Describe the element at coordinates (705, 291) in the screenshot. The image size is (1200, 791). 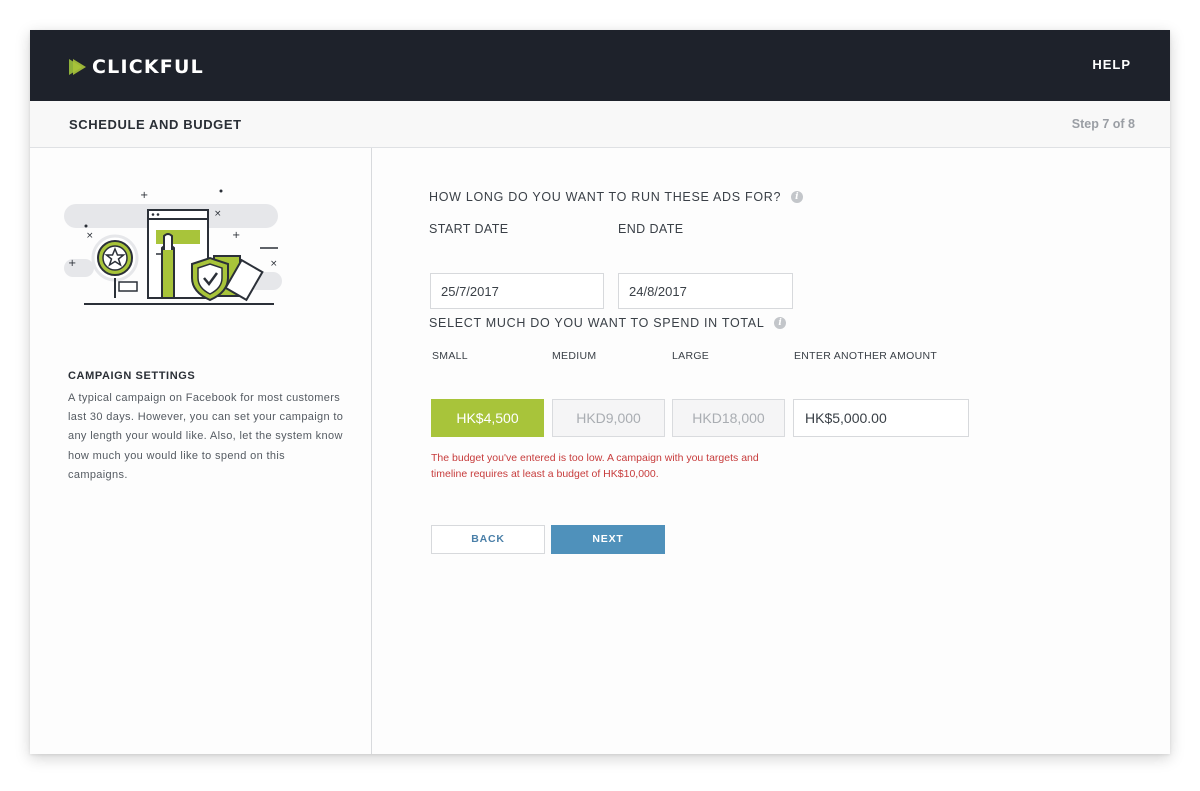
I see `end-date-input` at that location.